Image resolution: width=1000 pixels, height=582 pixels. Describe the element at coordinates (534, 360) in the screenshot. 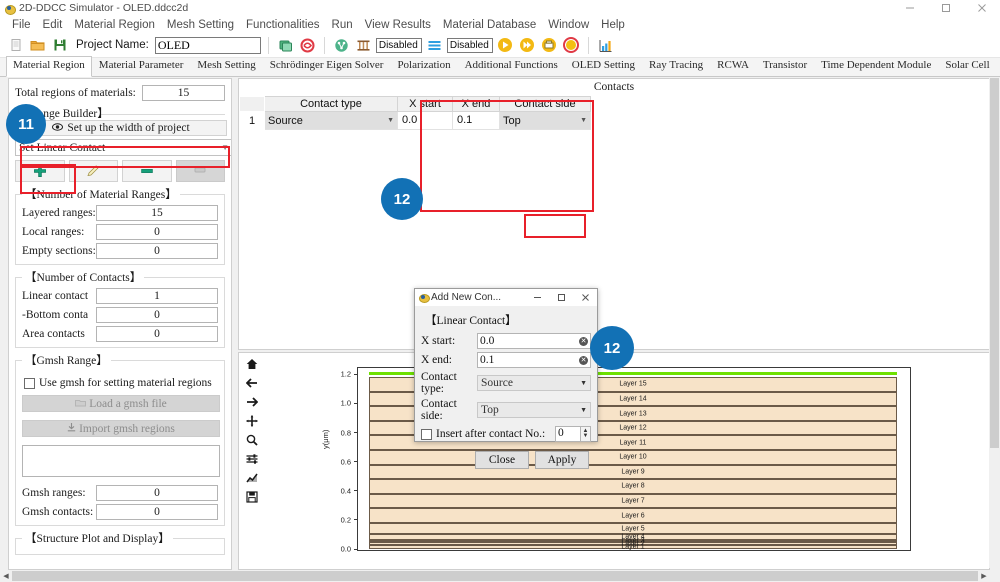

I see `x-end-input: 0.1 ✕` at that location.